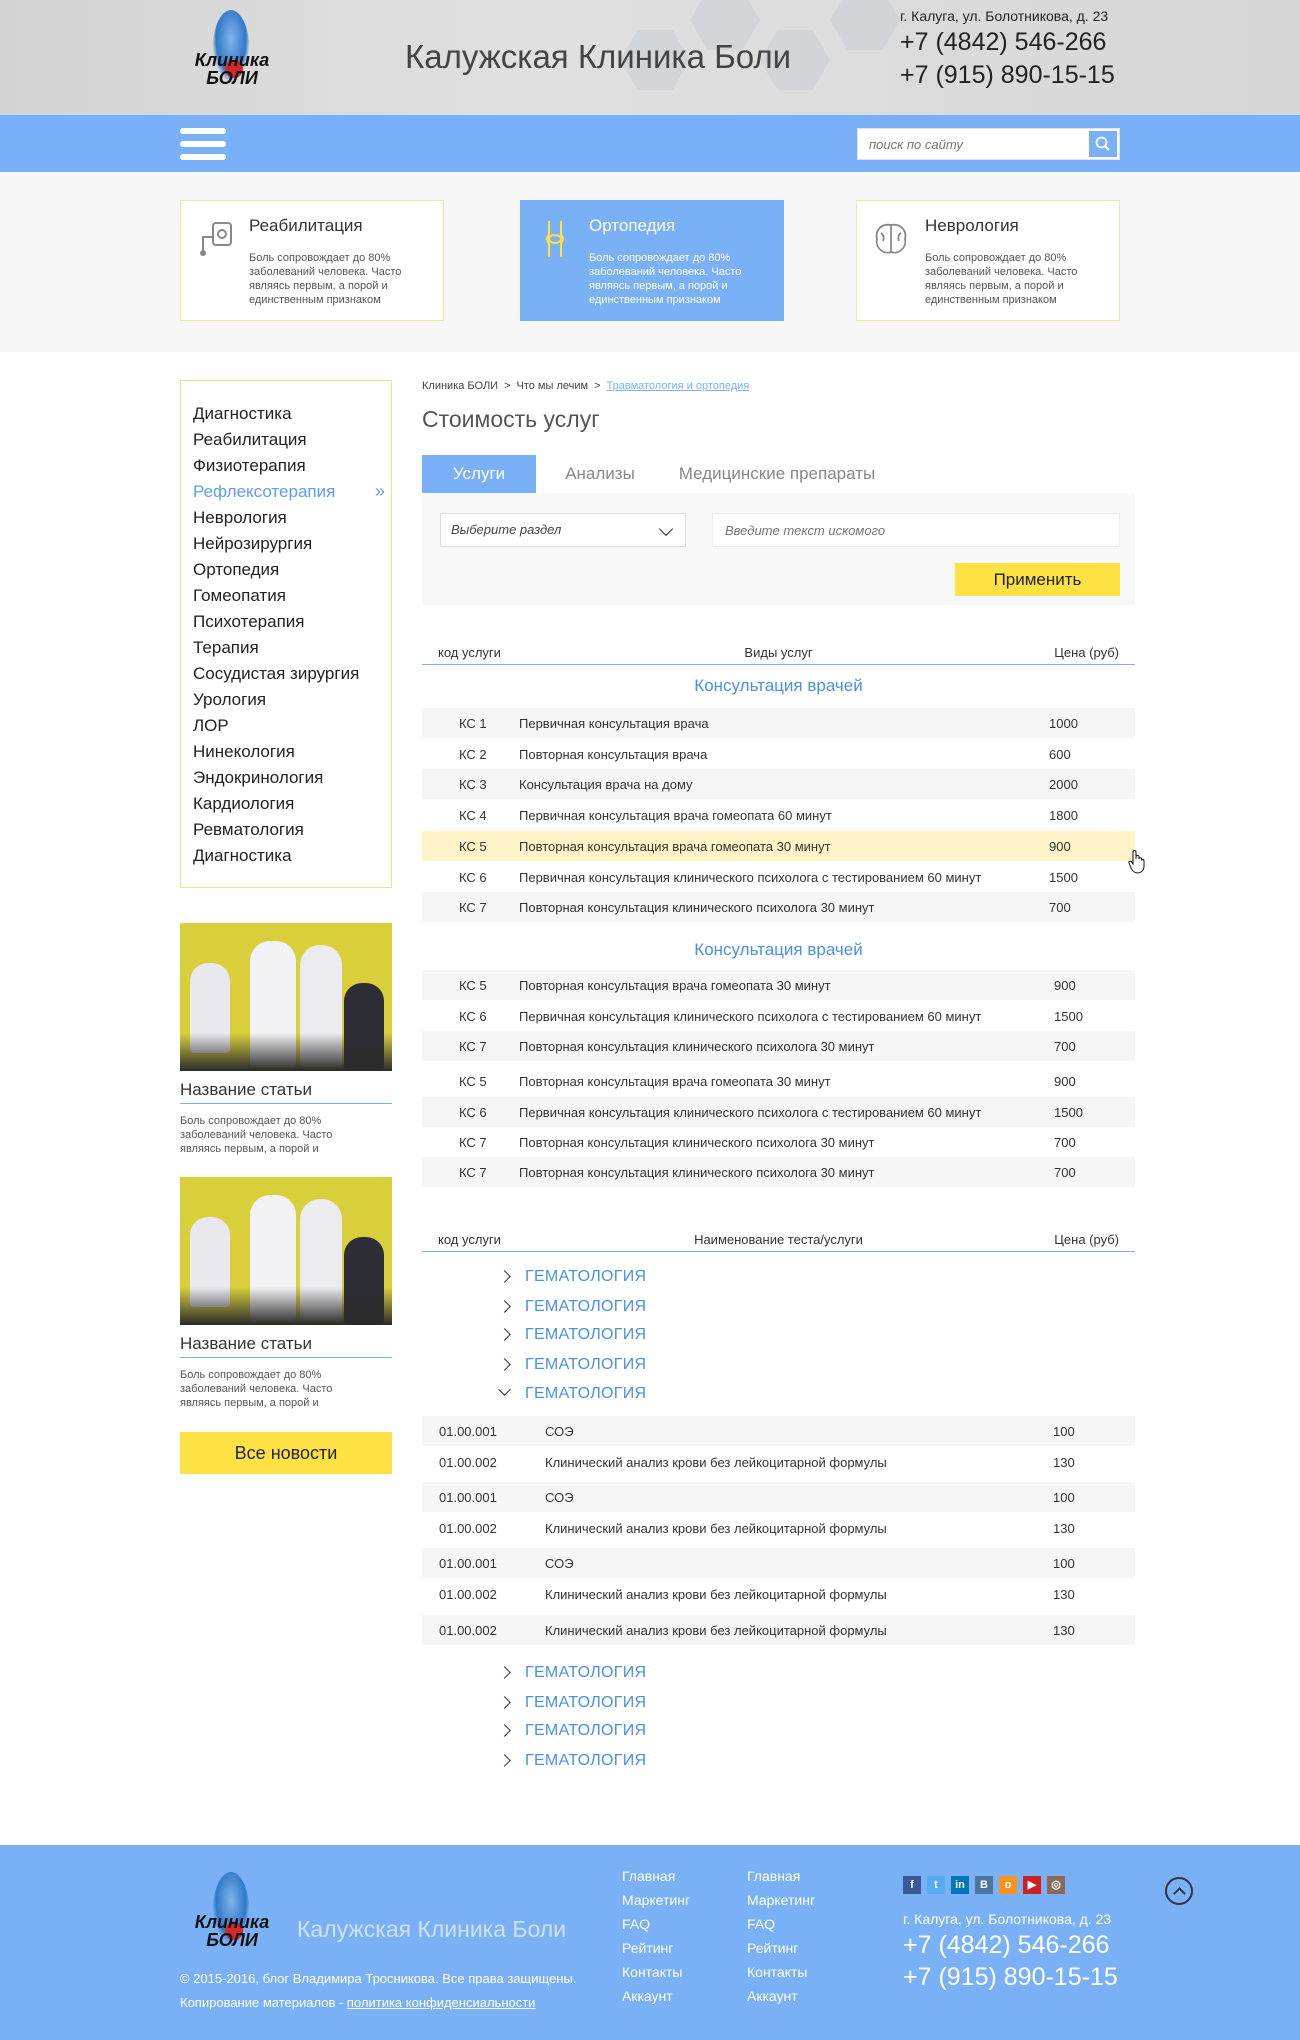 The height and width of the screenshot is (2040, 1300). Describe the element at coordinates (468, 1462) in the screenshot. I see `cell-code: 01.00.002` at that location.